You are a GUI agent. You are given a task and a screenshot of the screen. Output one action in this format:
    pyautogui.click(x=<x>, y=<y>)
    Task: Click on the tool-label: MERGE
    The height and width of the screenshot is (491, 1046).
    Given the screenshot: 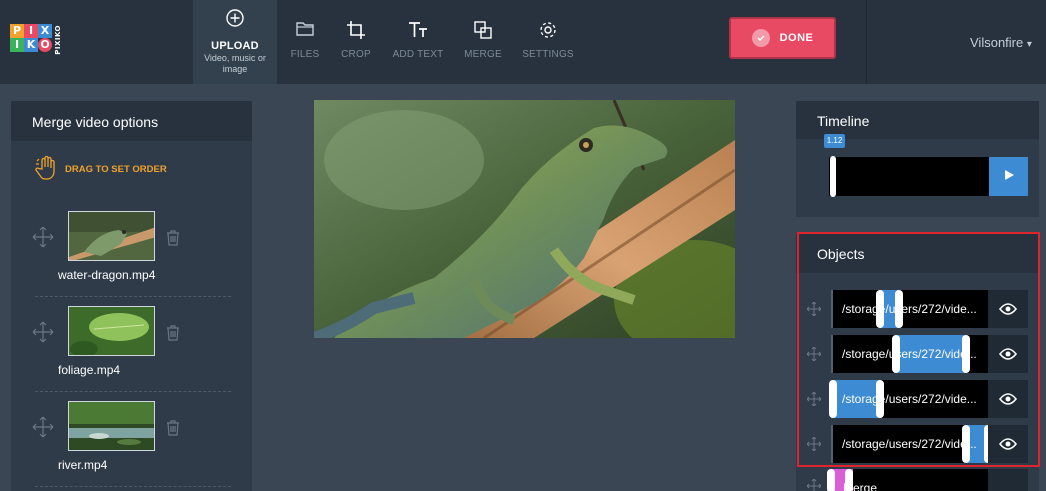 What is the action you would take?
    pyautogui.click(x=483, y=54)
    